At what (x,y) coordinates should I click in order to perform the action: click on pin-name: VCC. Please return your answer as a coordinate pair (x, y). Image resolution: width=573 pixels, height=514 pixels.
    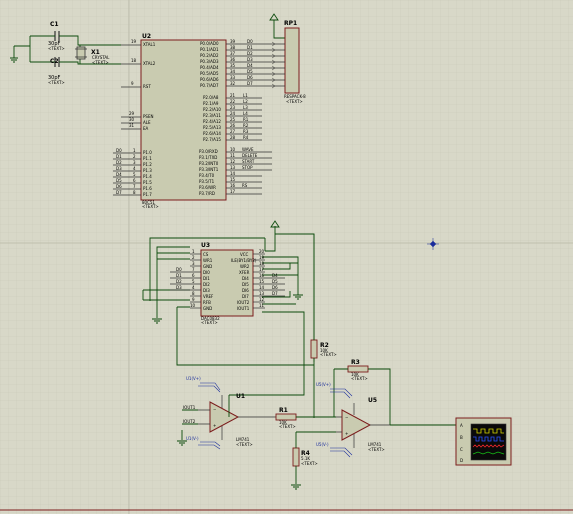
    Looking at the image, I should click on (244, 254).